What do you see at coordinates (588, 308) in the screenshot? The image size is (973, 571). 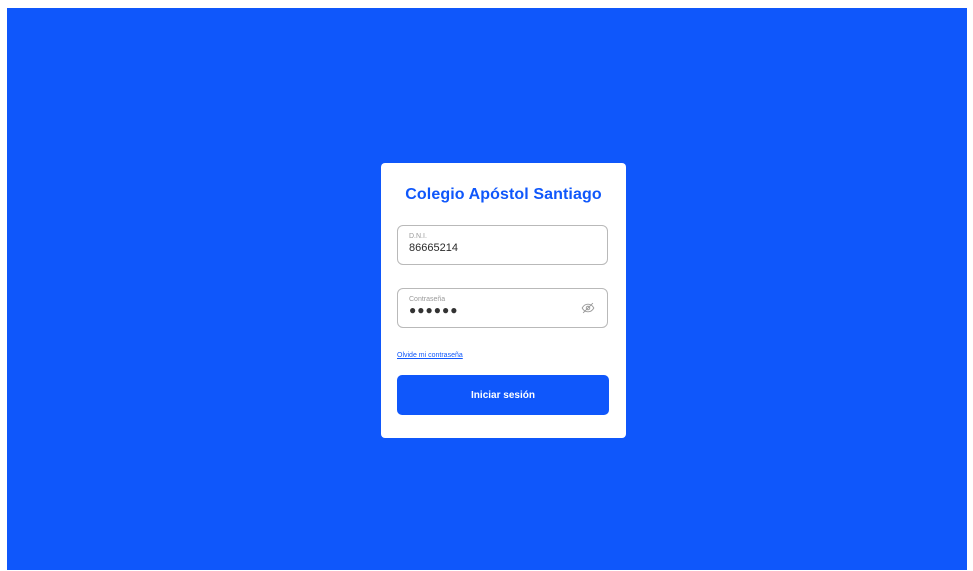 I see `eye-off-icon` at bounding box center [588, 308].